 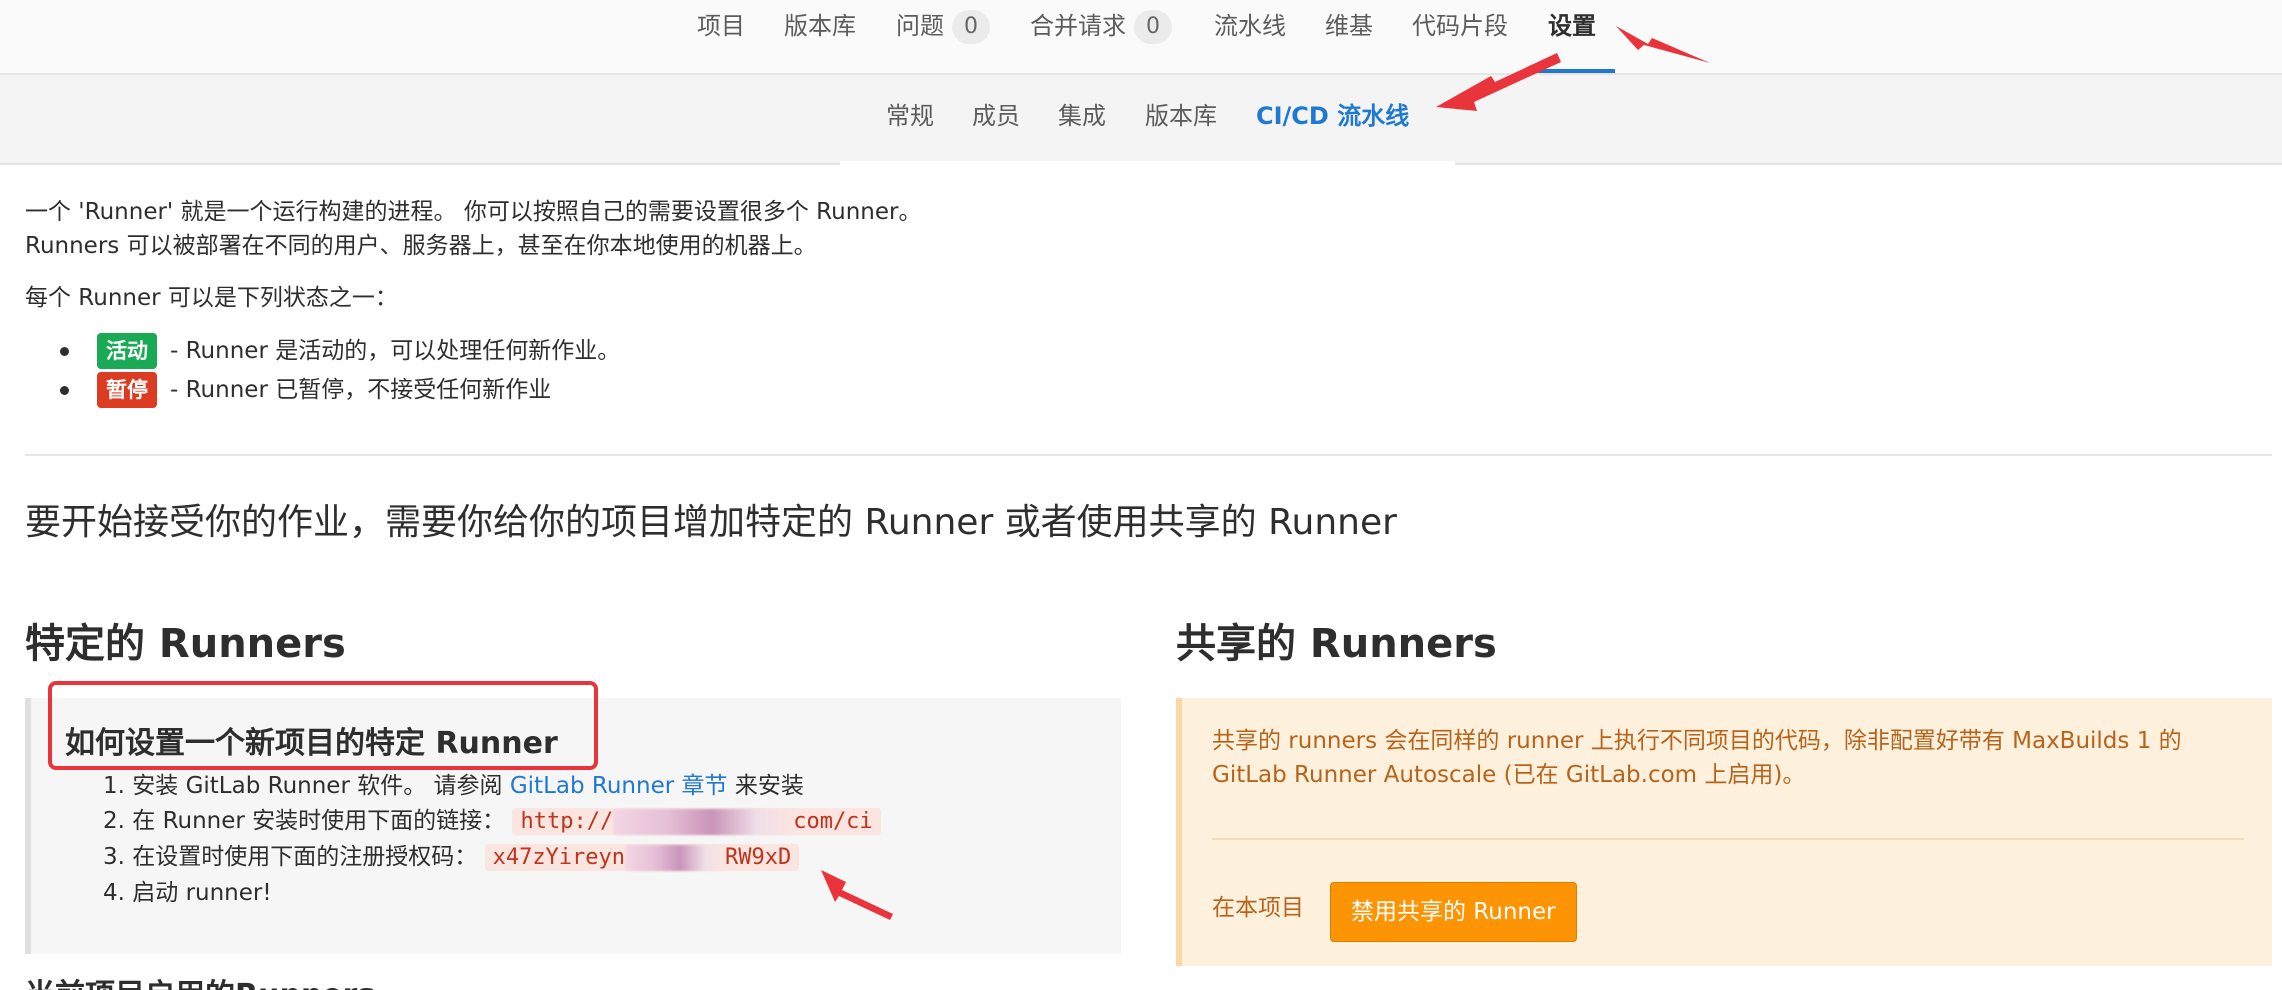 What do you see at coordinates (1663, 44) in the screenshot?
I see `annotation-arrow-settings` at bounding box center [1663, 44].